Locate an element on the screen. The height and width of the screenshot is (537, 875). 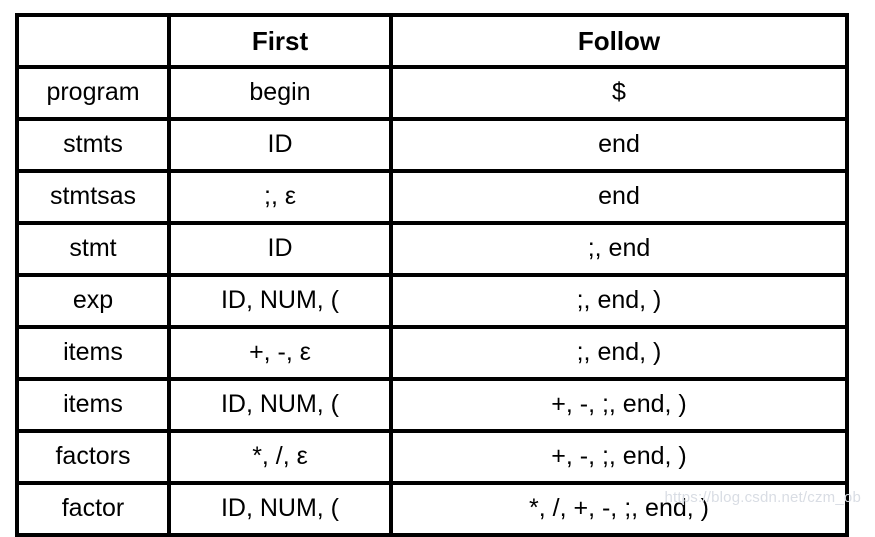
table-row: stmts ID end is located at coordinates (432, 145).